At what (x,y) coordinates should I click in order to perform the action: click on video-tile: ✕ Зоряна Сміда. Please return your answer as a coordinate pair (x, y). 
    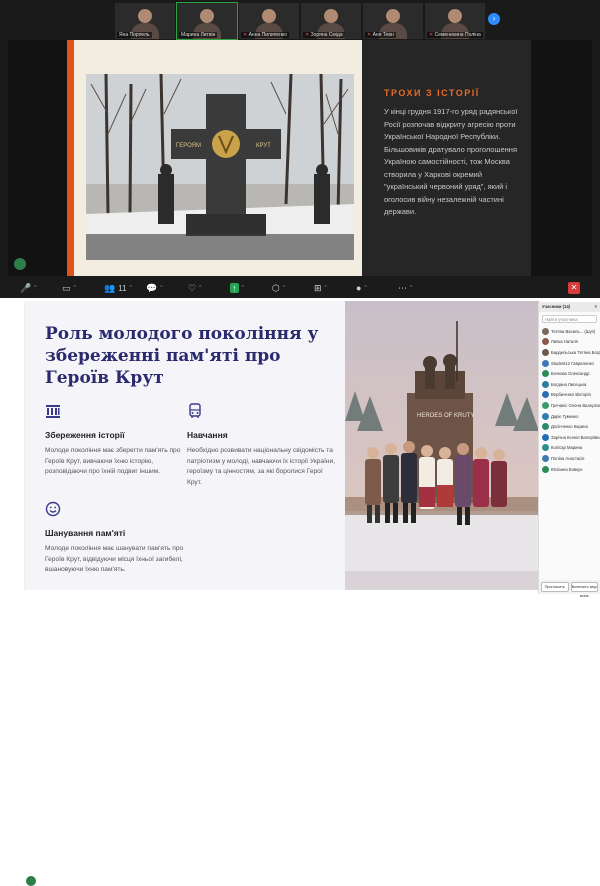
    Looking at the image, I should click on (331, 21).